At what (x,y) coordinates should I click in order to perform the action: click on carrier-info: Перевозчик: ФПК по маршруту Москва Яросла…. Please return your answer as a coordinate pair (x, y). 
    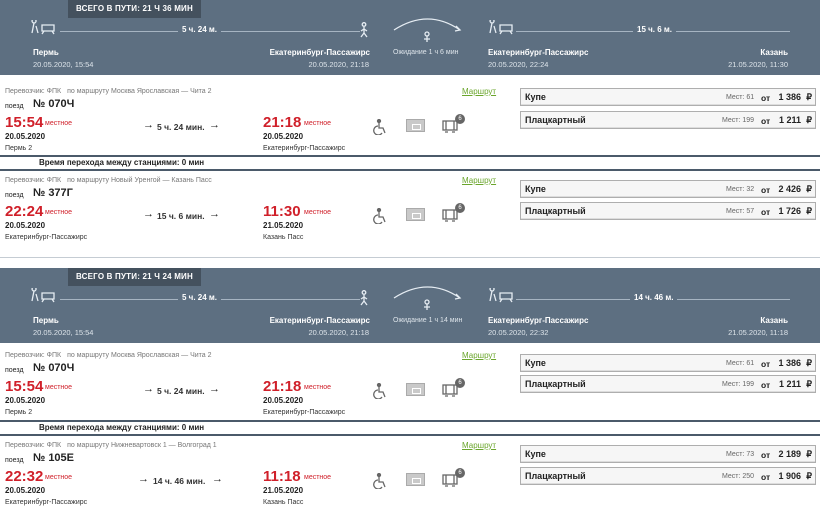
    Looking at the image, I should click on (108, 355).